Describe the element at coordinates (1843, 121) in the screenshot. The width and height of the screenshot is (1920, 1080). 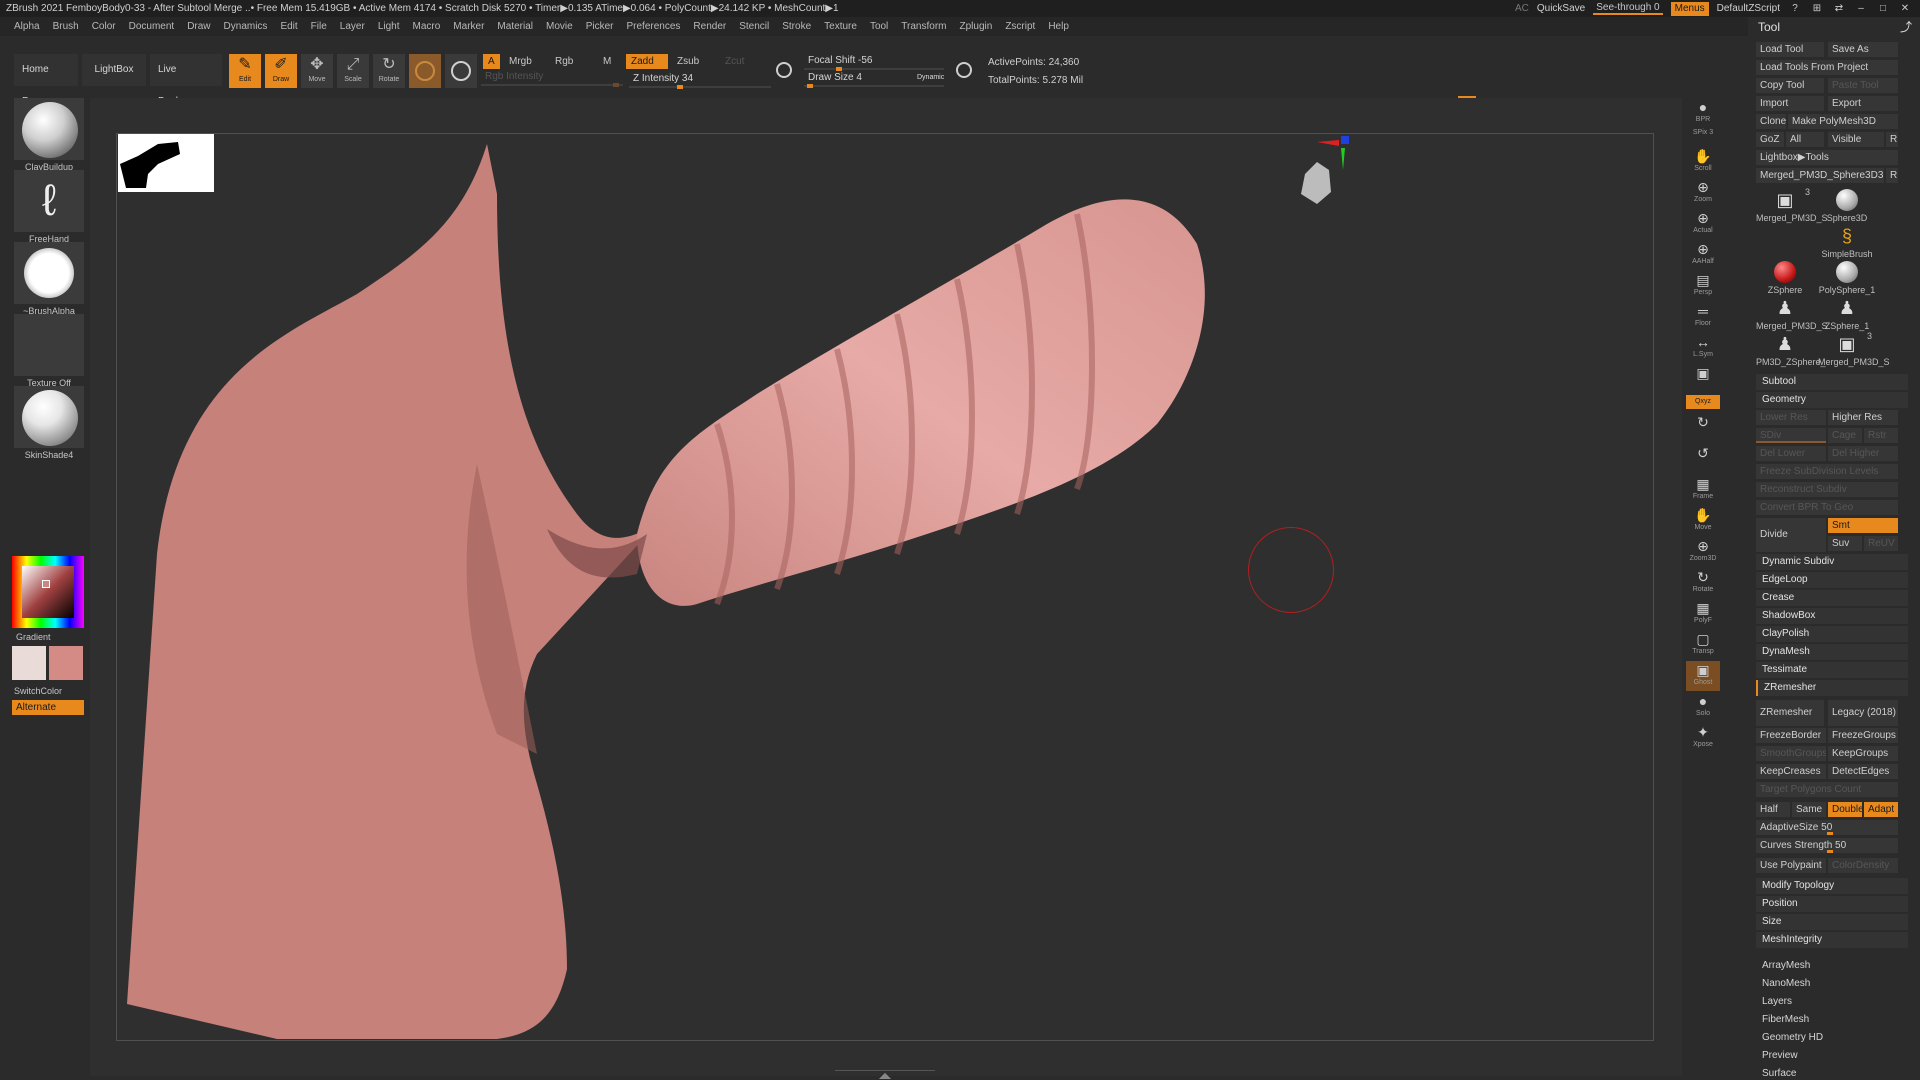
I see `make-polymesh-button: Make PolyMesh3D` at that location.